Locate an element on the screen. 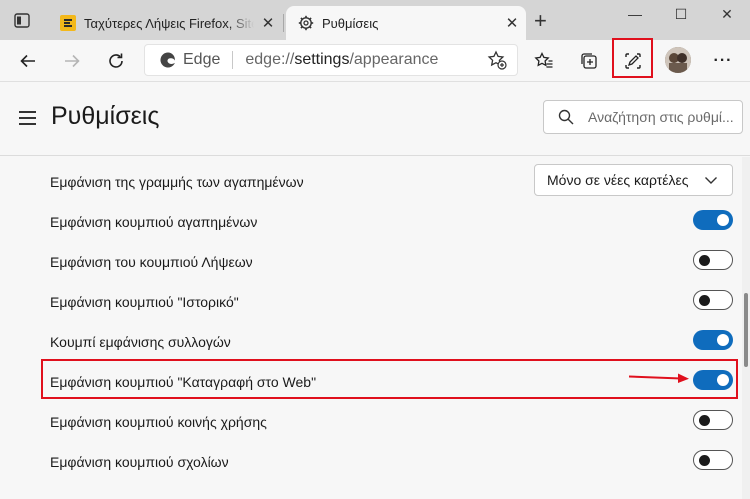 The width and height of the screenshot is (750, 499). profile-avatar is located at coordinates (678, 60).